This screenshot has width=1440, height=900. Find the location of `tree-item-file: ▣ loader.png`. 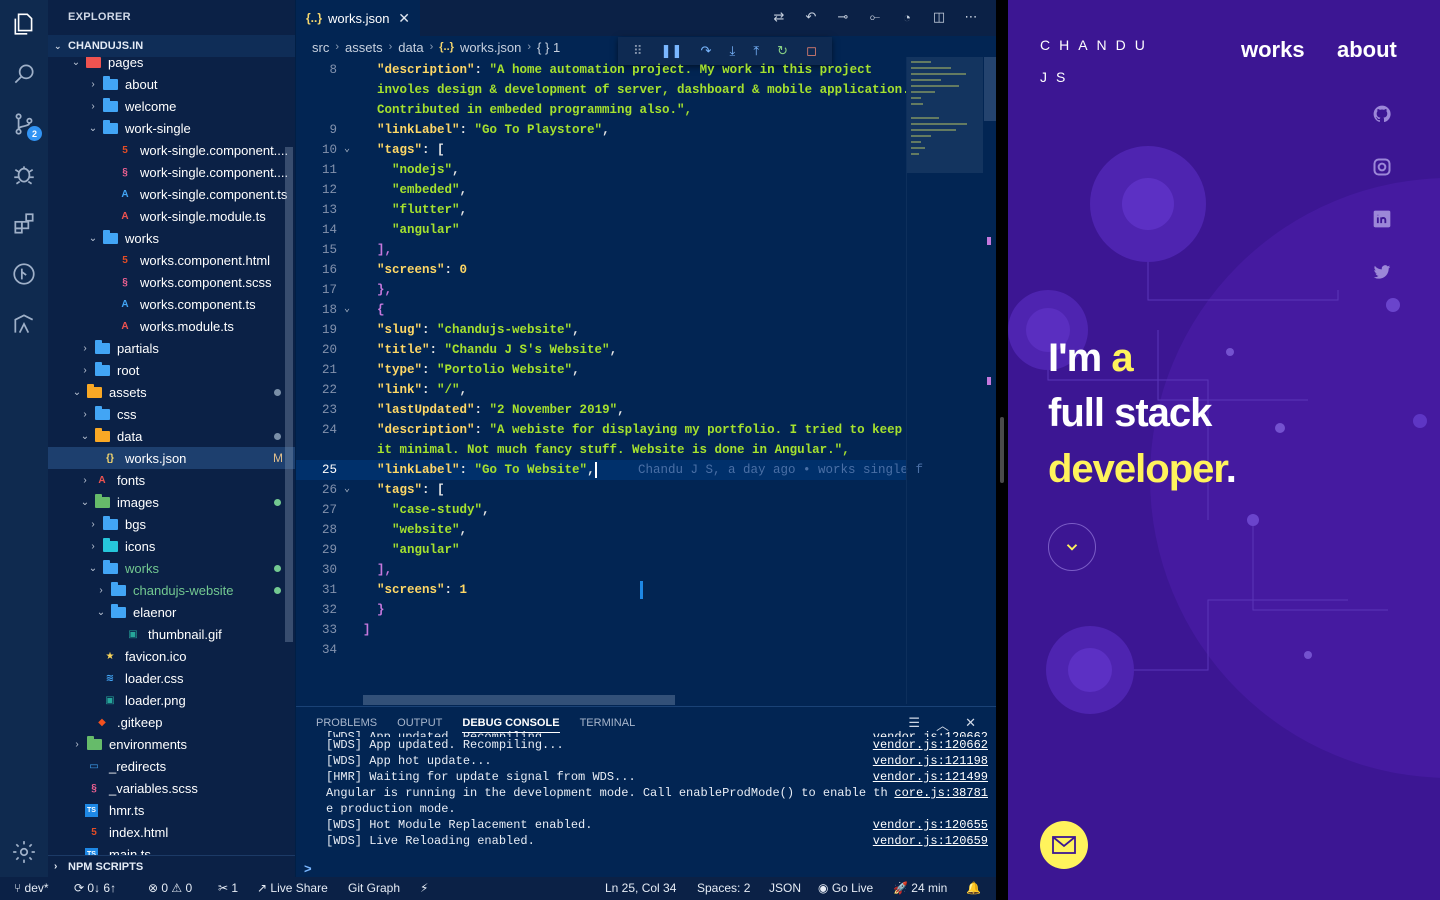

tree-item-file: ▣ loader.png is located at coordinates (171, 700).